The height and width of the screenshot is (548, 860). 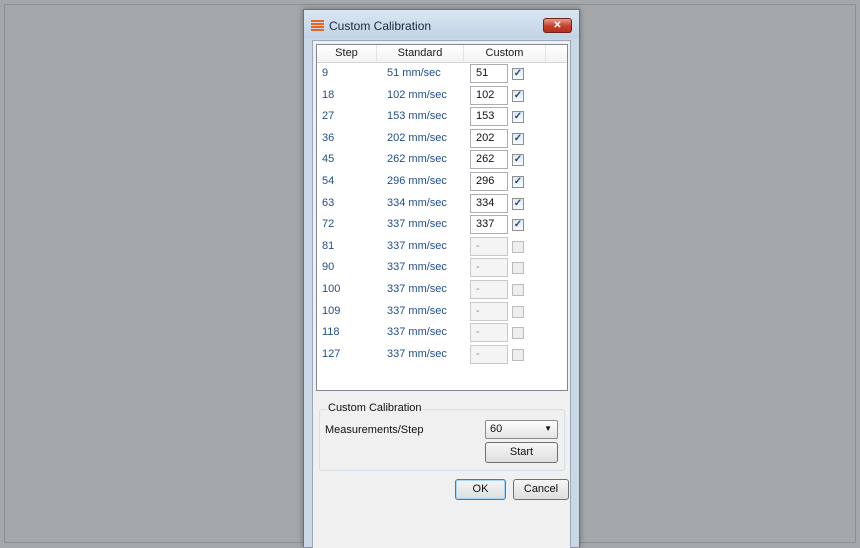 I want to click on table-row: 36 202 mm/sec 202 ✓, so click(x=442, y=138).